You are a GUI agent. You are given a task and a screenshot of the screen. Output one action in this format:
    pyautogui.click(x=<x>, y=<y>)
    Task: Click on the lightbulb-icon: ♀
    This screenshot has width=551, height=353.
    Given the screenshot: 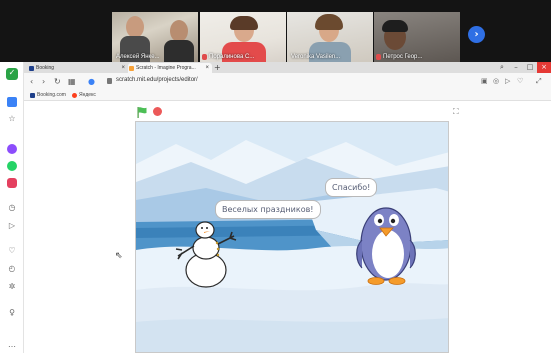 What is the action you would take?
    pyautogui.click(x=12, y=313)
    